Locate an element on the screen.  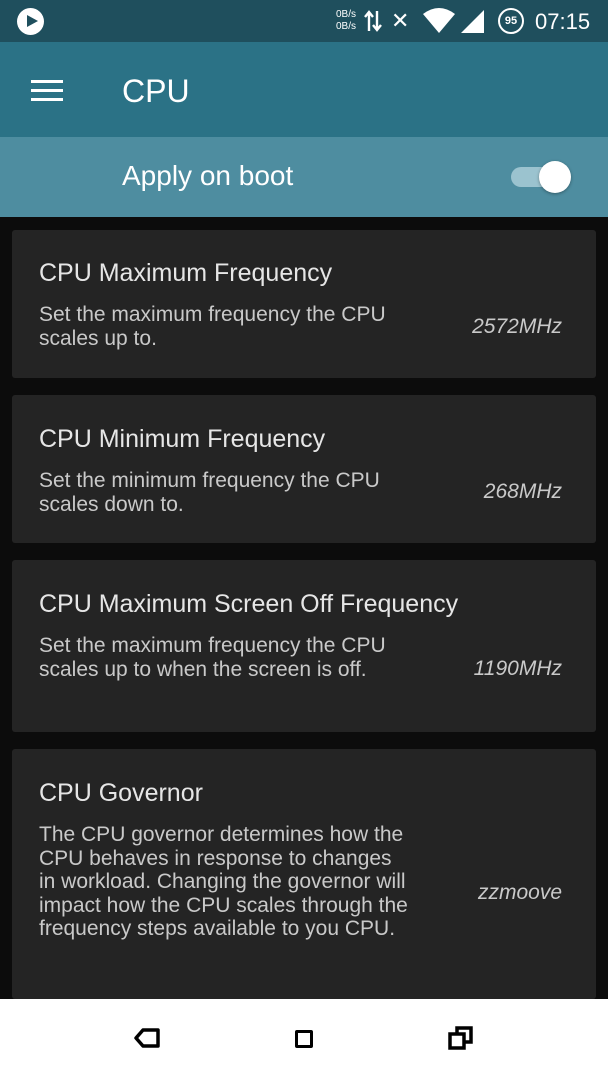
x-icon: ✕ is located at coordinates (400, 20).